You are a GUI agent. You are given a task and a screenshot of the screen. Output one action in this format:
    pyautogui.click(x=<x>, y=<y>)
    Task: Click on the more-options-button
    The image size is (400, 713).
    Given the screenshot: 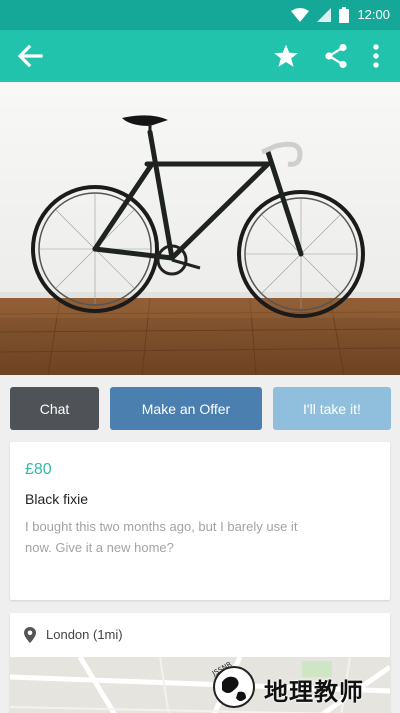 What is the action you would take?
    pyautogui.click(x=376, y=56)
    